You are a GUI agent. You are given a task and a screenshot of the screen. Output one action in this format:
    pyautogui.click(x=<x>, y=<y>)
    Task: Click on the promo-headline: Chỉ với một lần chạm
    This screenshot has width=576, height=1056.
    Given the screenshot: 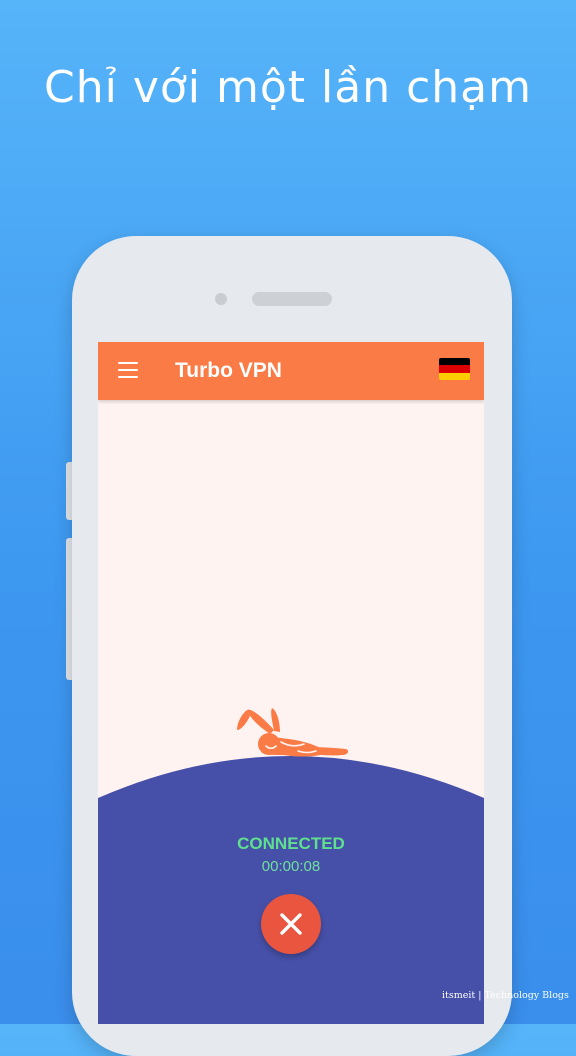 What is the action you would take?
    pyautogui.click(x=288, y=87)
    